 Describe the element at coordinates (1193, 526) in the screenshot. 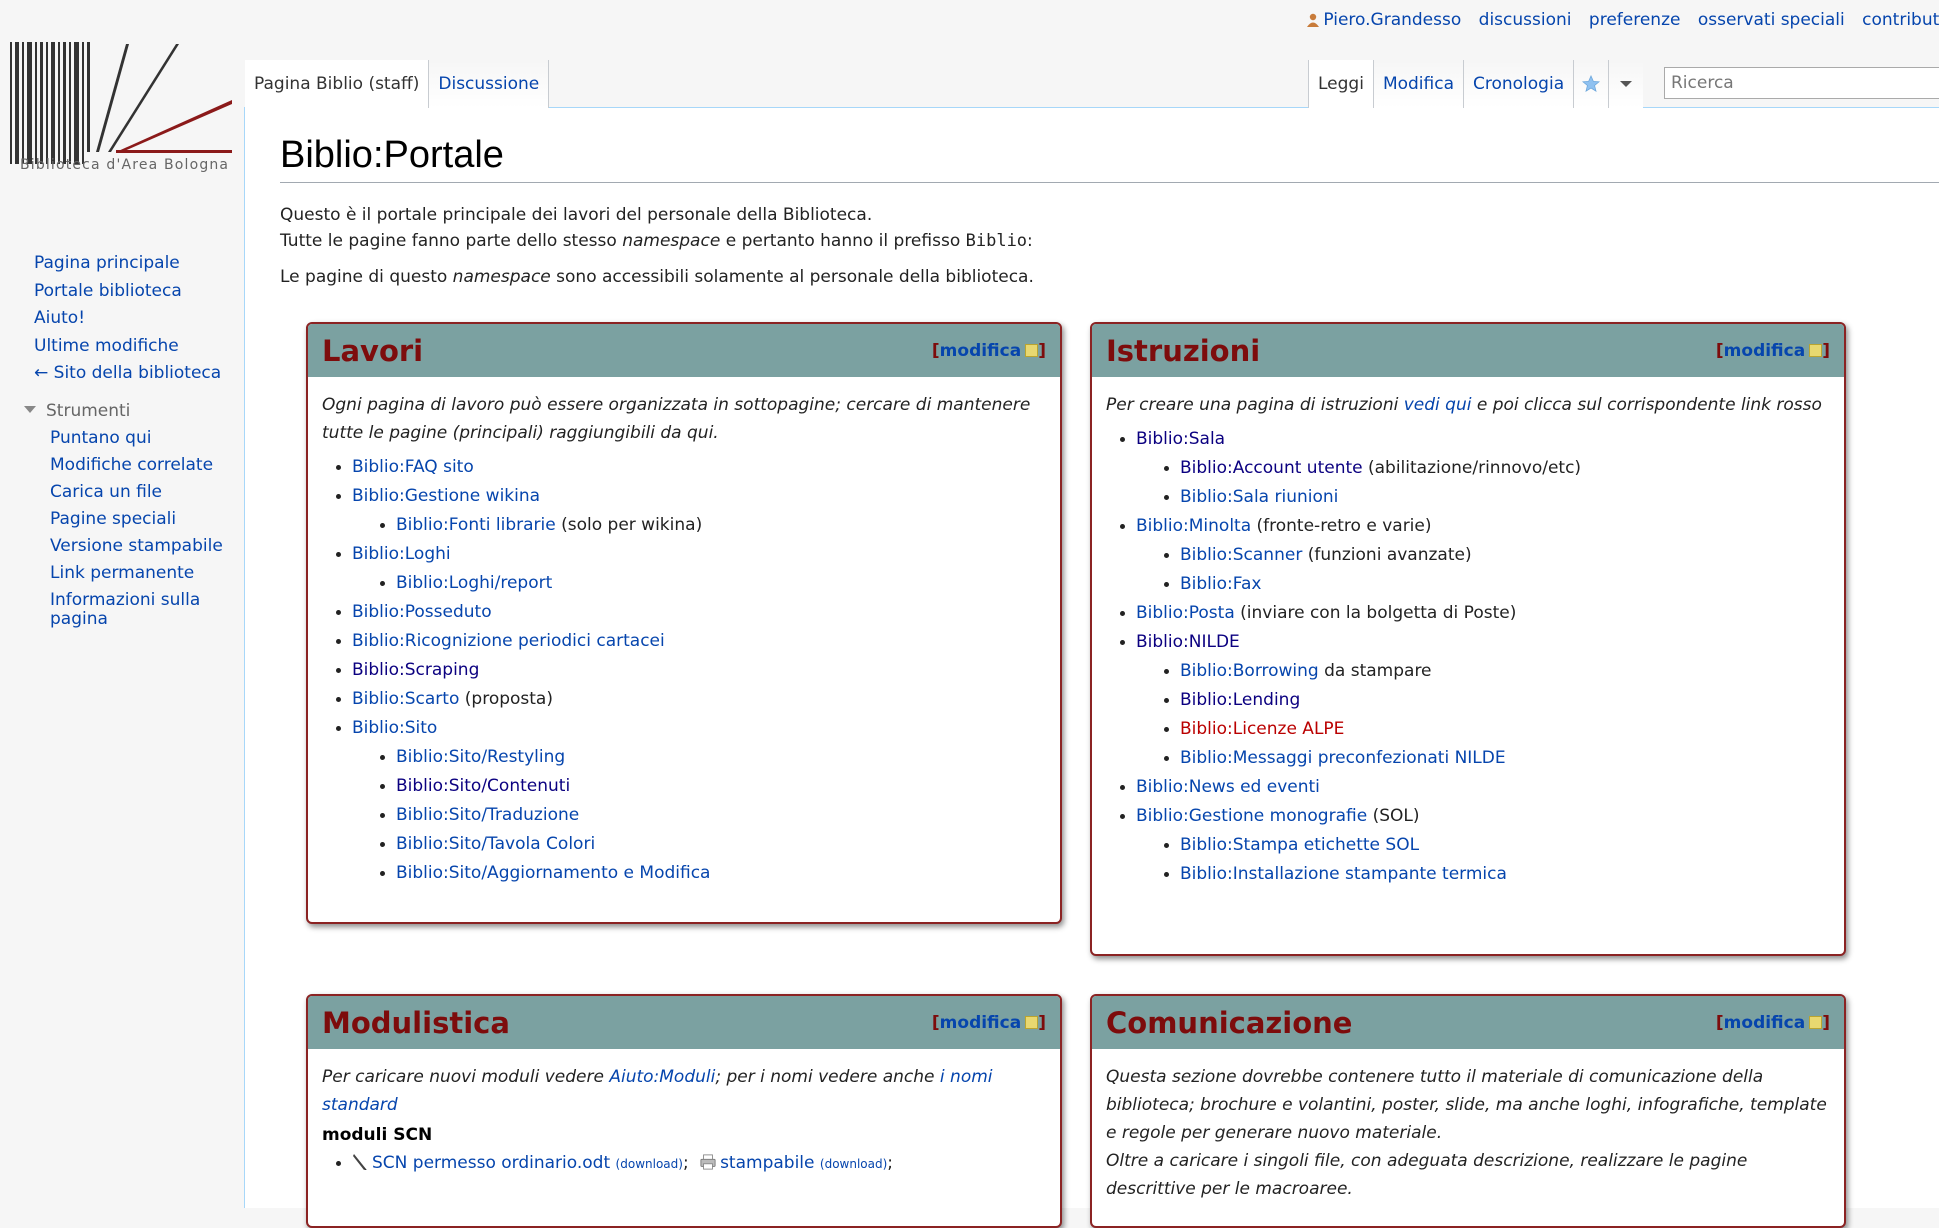

I see `list-link: Biblio:Minolta` at that location.